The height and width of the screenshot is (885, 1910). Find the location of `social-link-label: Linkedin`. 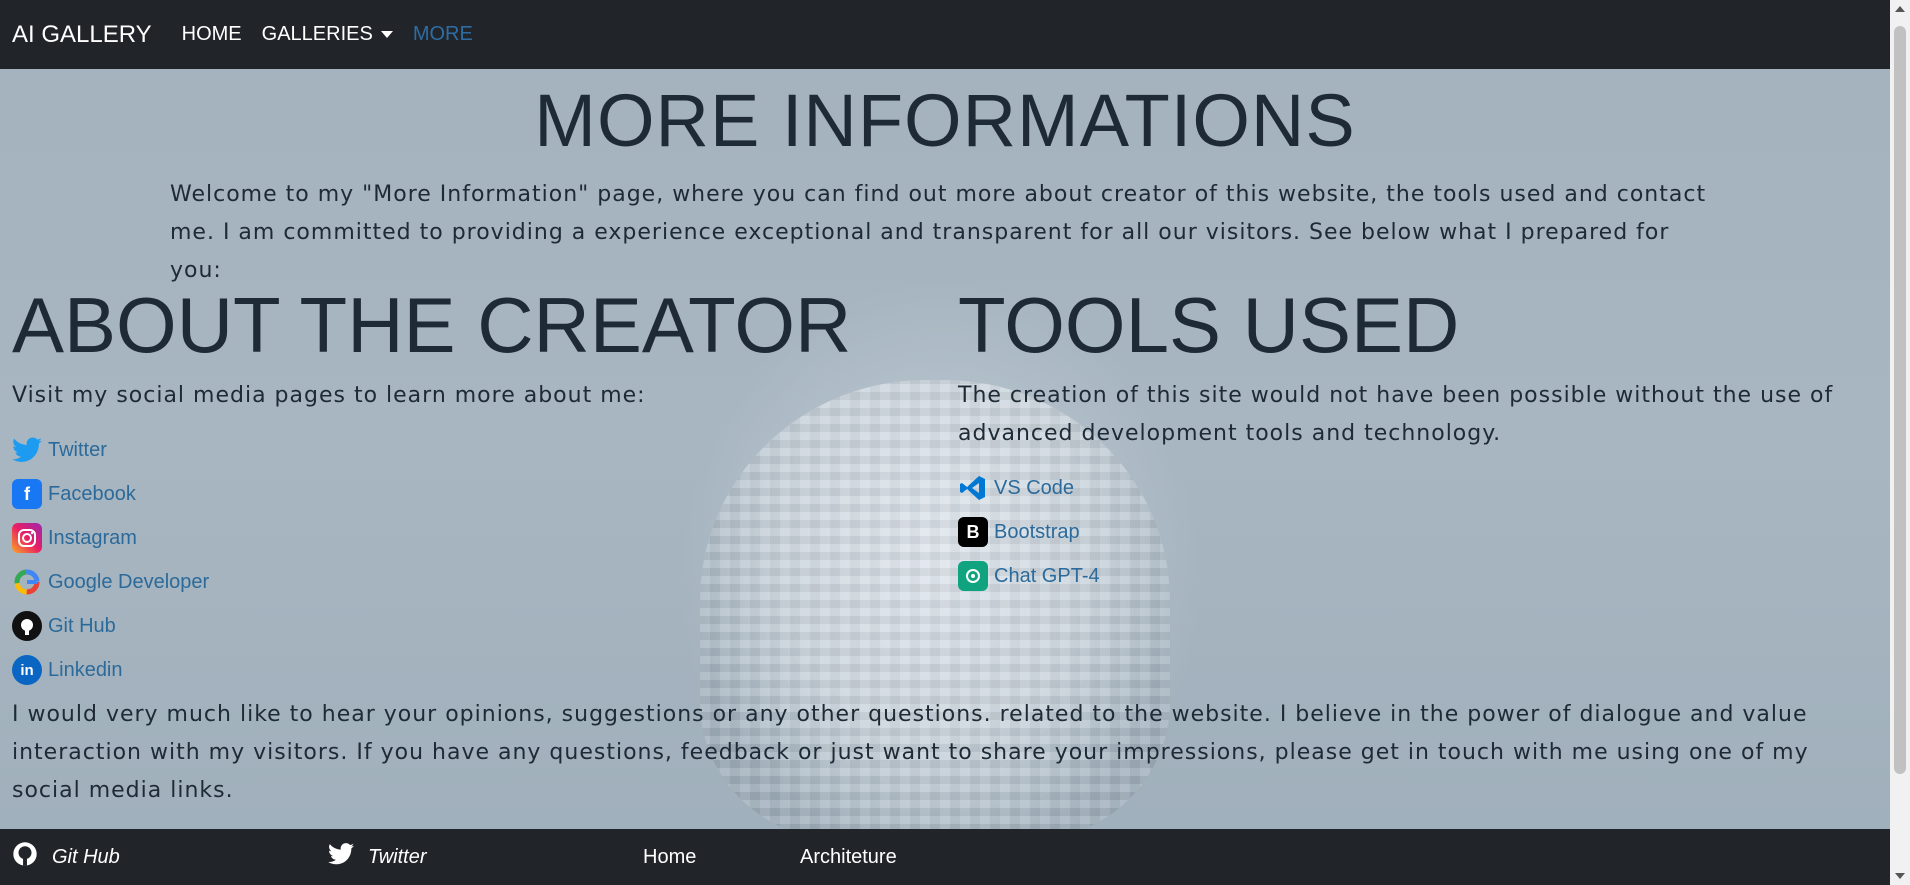

social-link-label: Linkedin is located at coordinates (85, 670).